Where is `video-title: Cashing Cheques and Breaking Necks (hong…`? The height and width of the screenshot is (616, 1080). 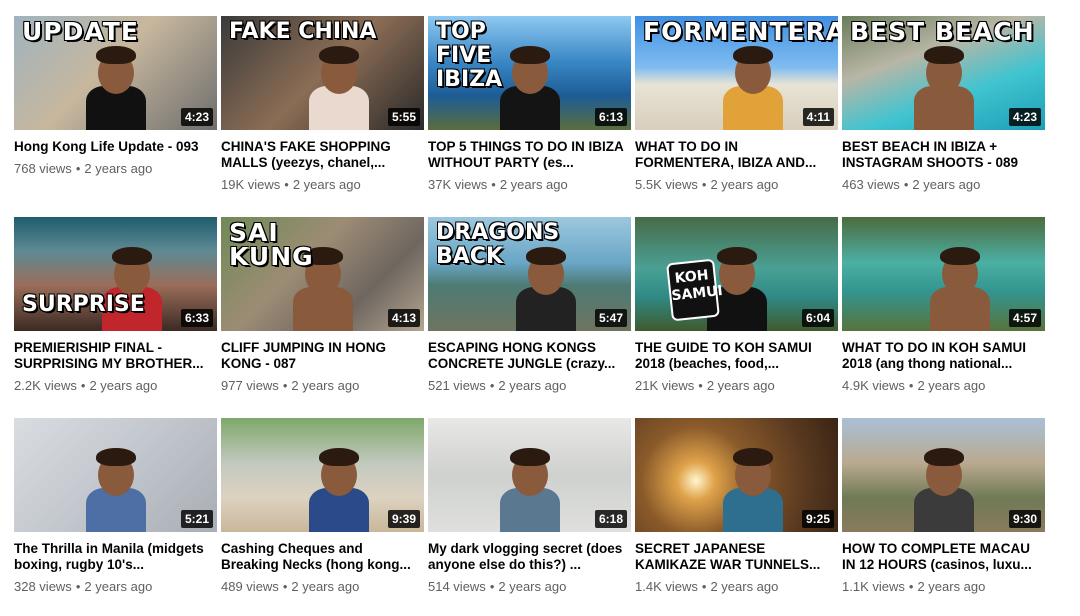
video-title: Cashing Cheques and Breaking Necks (hong… is located at coordinates (322, 557).